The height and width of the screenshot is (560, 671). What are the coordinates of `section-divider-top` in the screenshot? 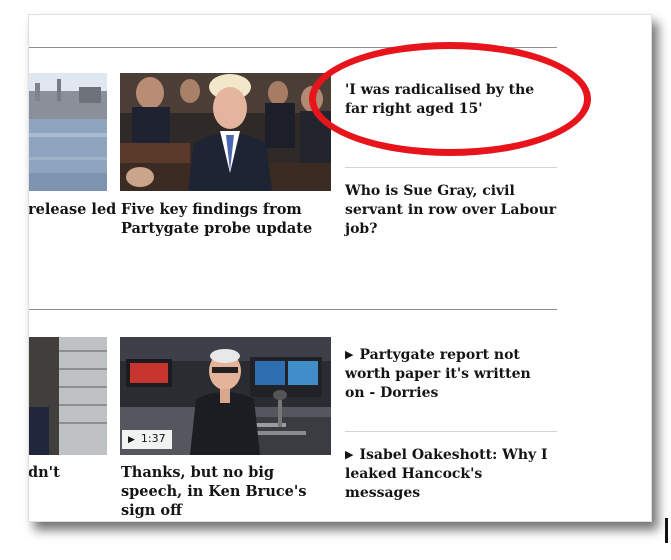 It's located at (293, 47).